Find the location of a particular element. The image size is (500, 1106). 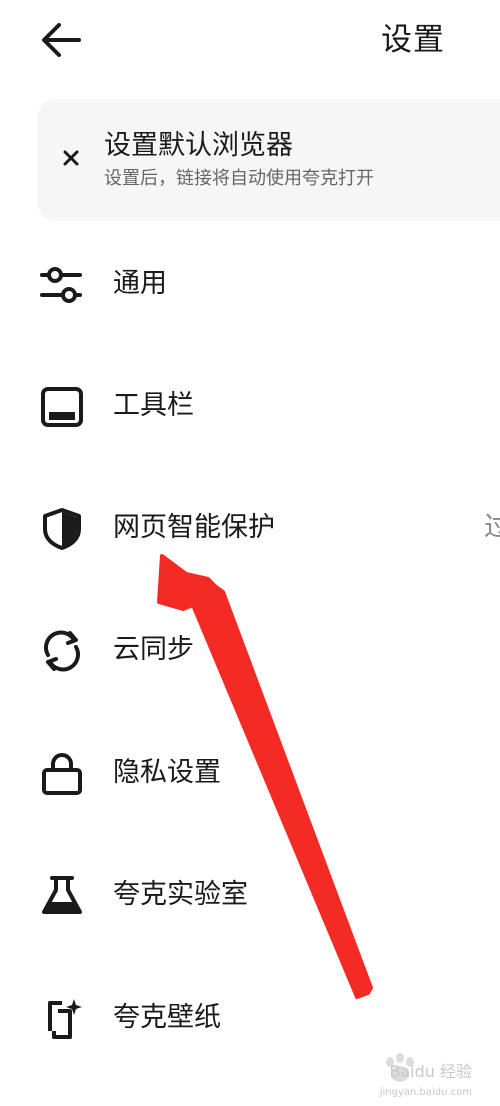

arrow-left-icon is located at coordinates (61, 40).